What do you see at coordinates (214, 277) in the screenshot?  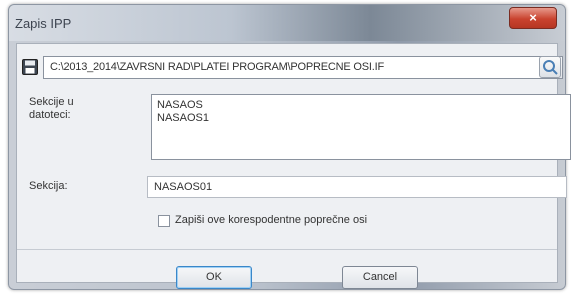 I see `ok-button: OK` at bounding box center [214, 277].